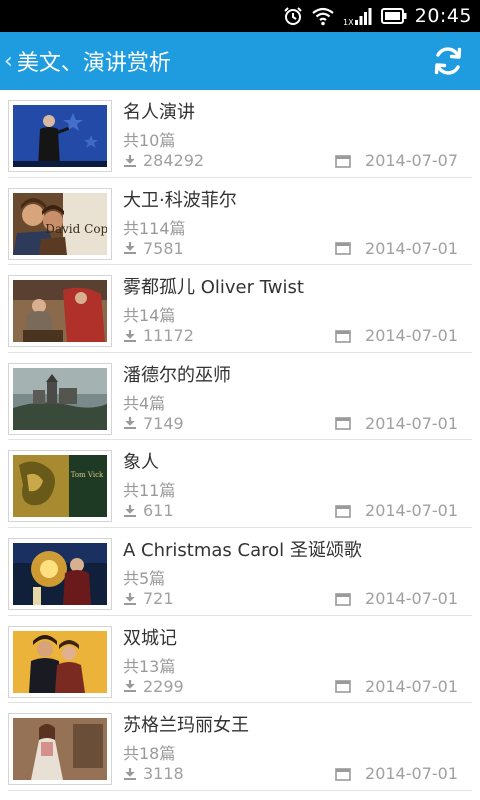 This screenshot has height=800, width=480. What do you see at coordinates (149, 754) in the screenshot?
I see `item-article-count: 共18篇` at bounding box center [149, 754].